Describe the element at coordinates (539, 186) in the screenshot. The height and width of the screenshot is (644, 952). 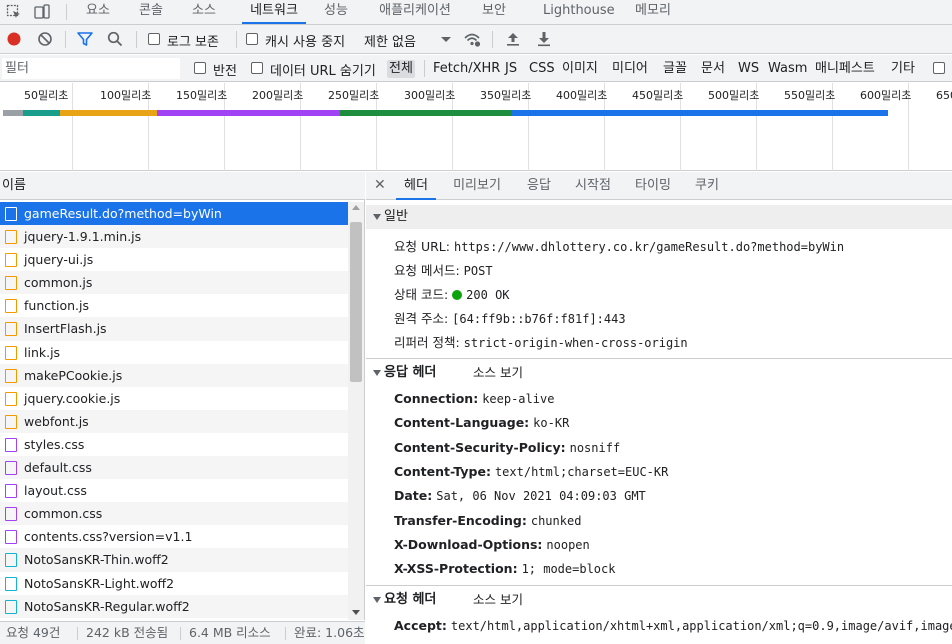
I see `detail-tab-2: 응답` at that location.